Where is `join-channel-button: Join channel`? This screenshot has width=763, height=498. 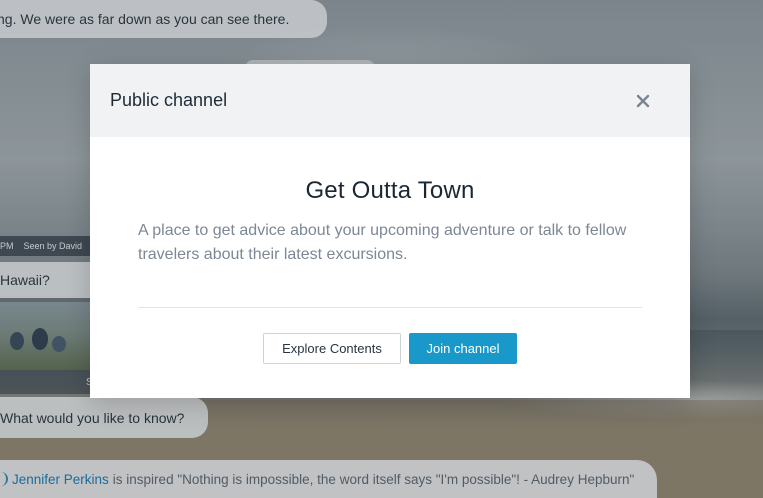 join-channel-button: Join channel is located at coordinates (463, 348).